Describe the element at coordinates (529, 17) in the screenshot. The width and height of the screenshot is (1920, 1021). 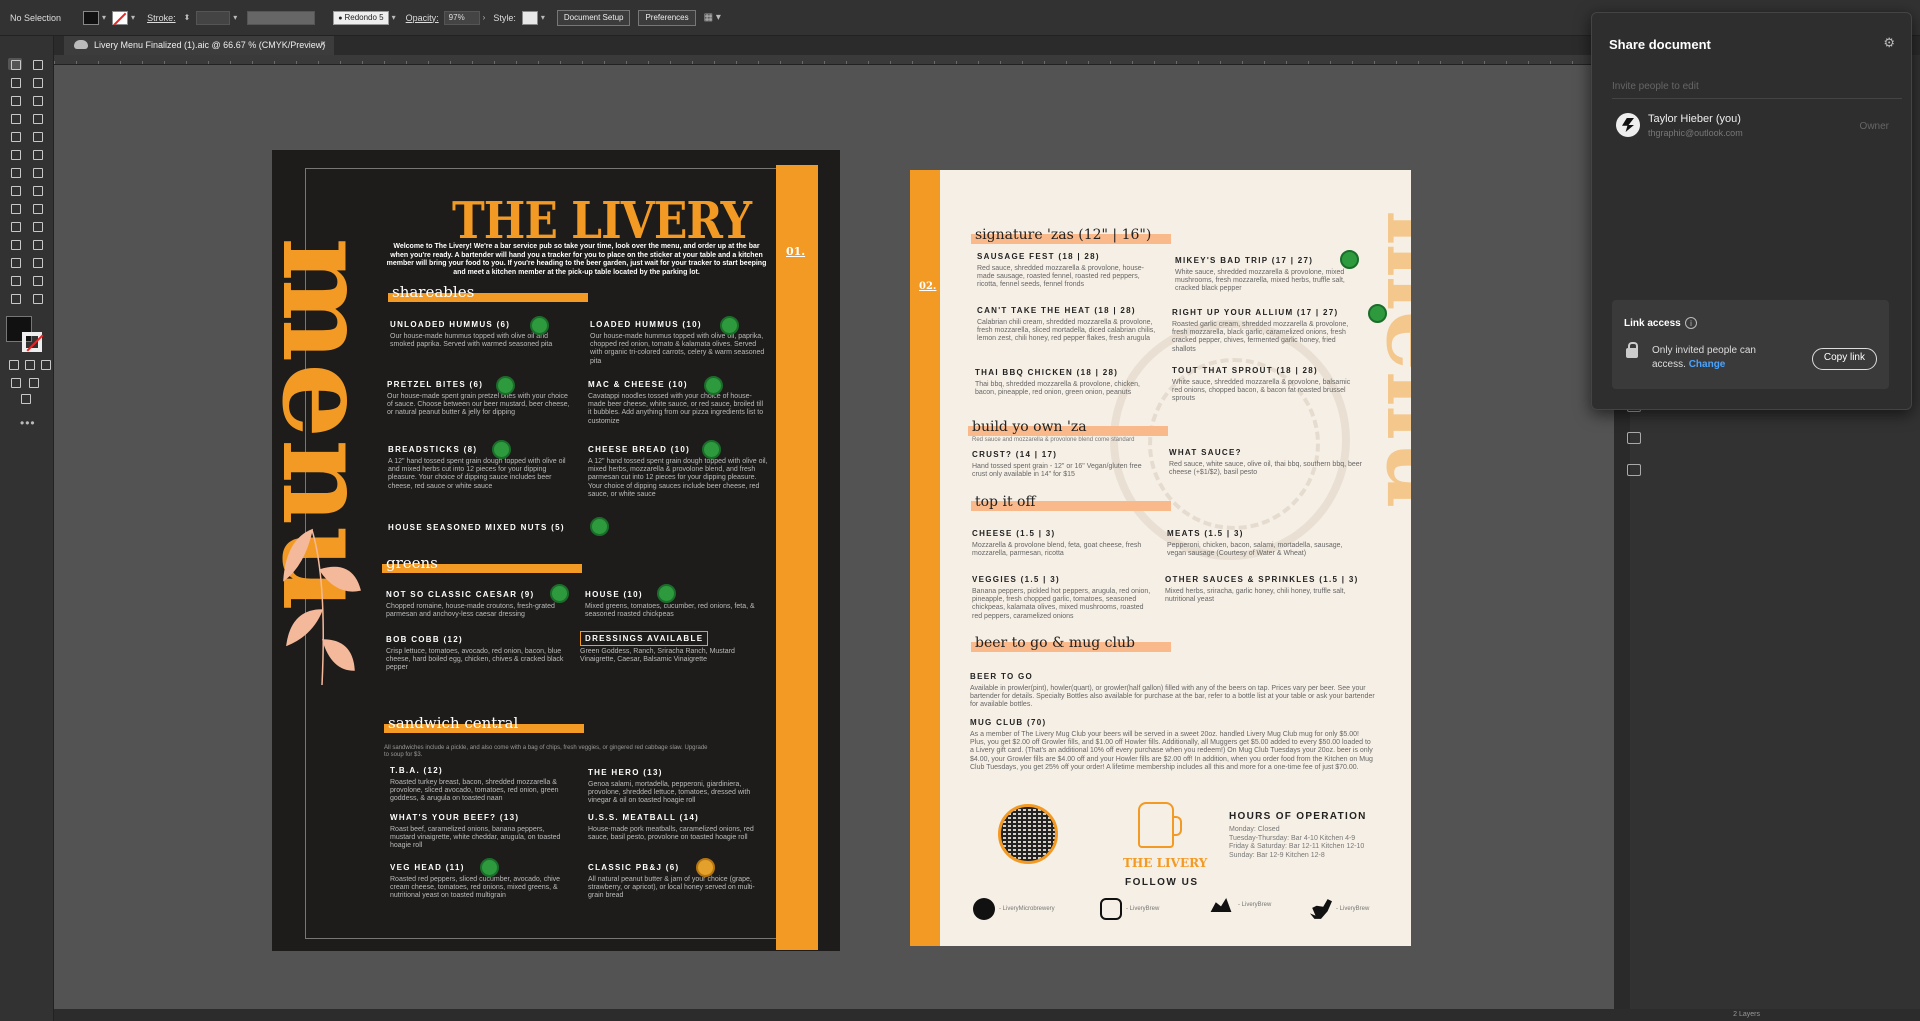
I see `graphic-style-swatch` at that location.